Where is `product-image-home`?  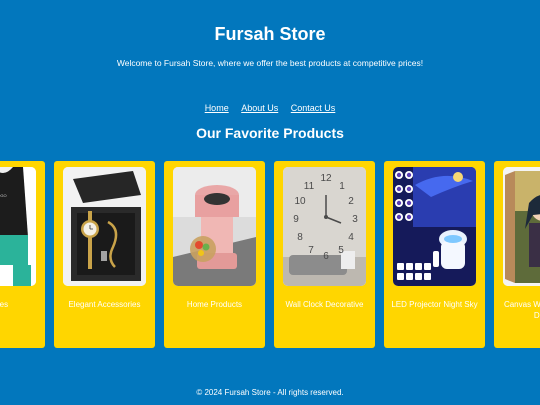
product-image-home is located at coordinates (214, 226).